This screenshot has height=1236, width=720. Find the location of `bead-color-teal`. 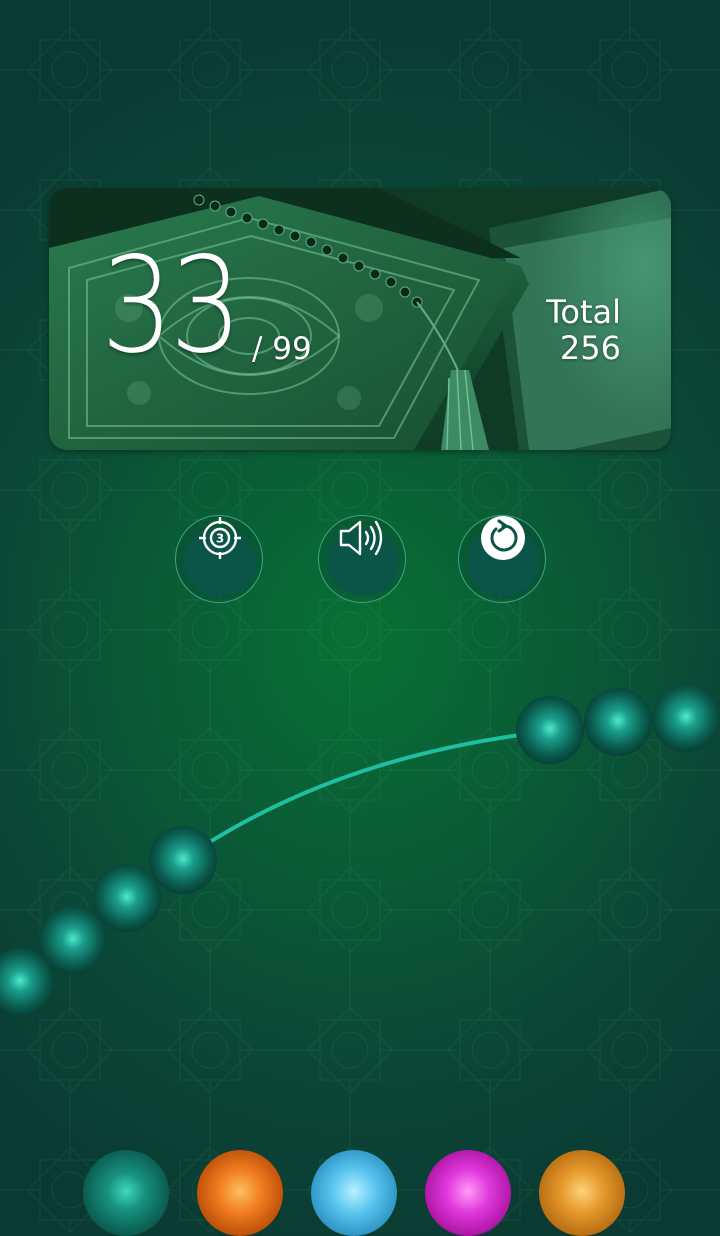

bead-color-teal is located at coordinates (126, 1193).